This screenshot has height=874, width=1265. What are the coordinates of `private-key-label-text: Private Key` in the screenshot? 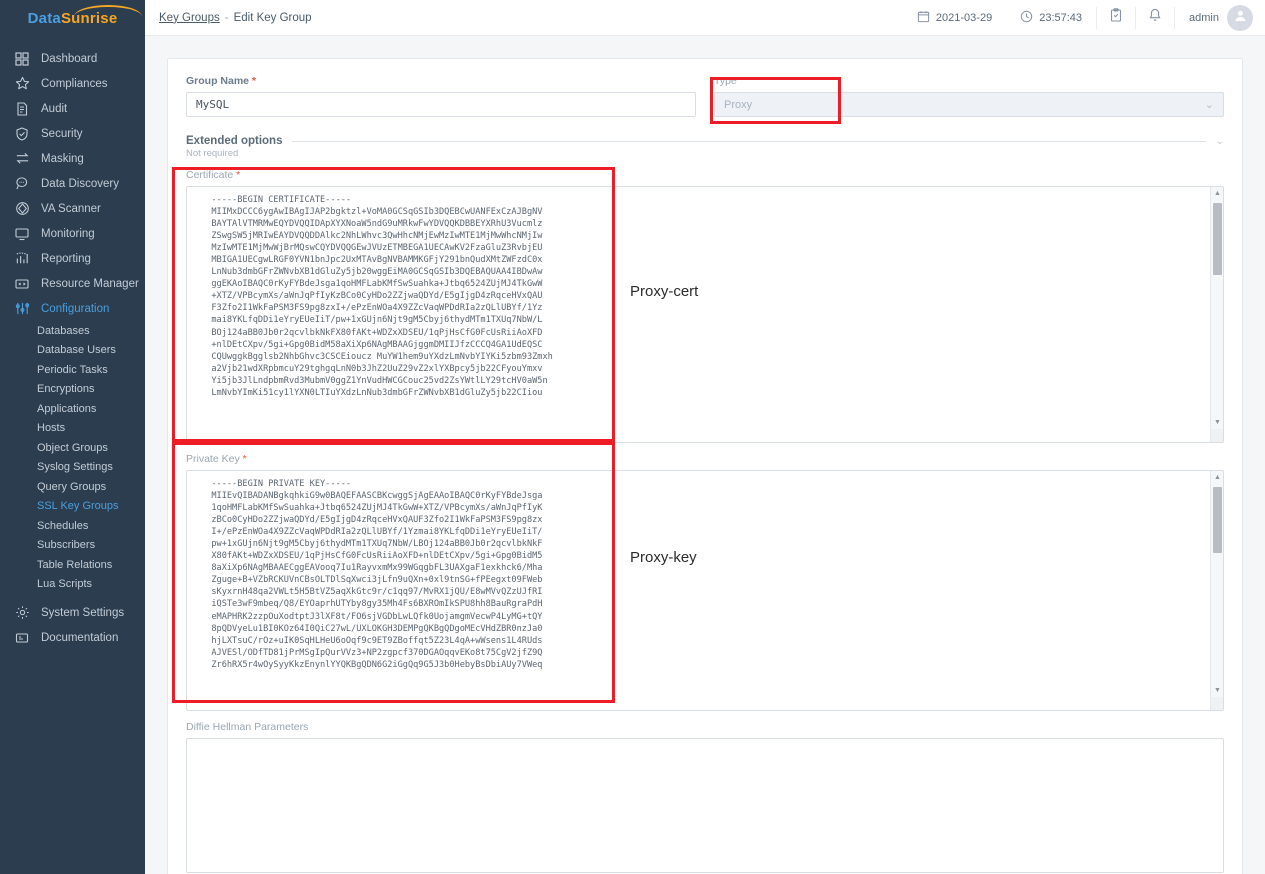 It's located at (213, 459).